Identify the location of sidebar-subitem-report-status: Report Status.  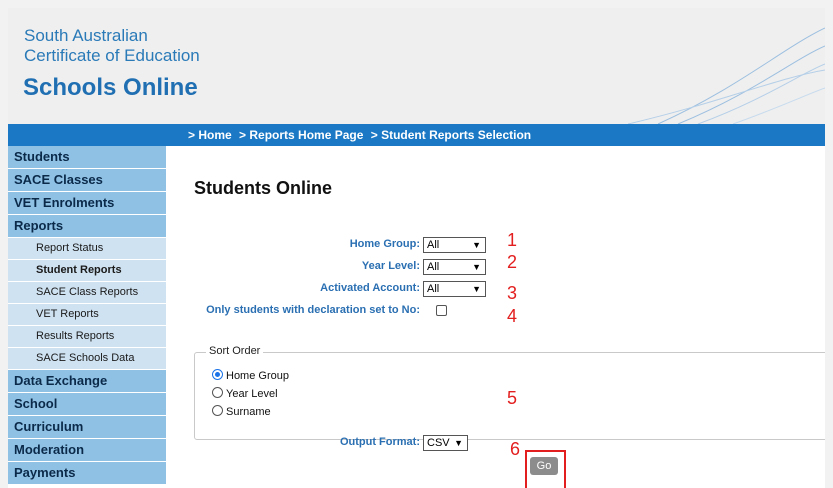
(87, 248).